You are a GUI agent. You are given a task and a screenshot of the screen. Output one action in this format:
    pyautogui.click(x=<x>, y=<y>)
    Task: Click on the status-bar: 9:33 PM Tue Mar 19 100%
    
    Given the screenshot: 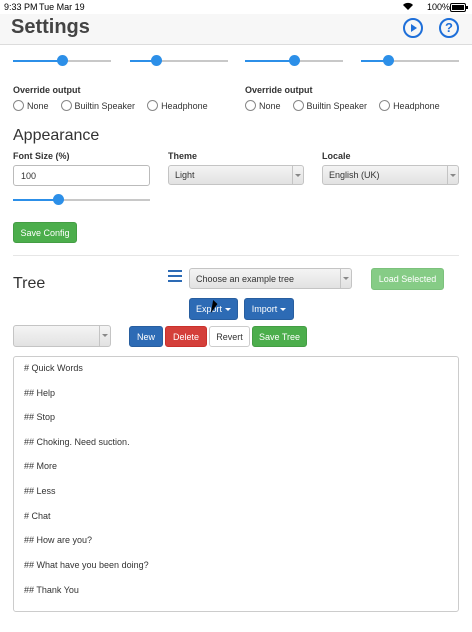 What is the action you would take?
    pyautogui.click(x=236, y=7)
    